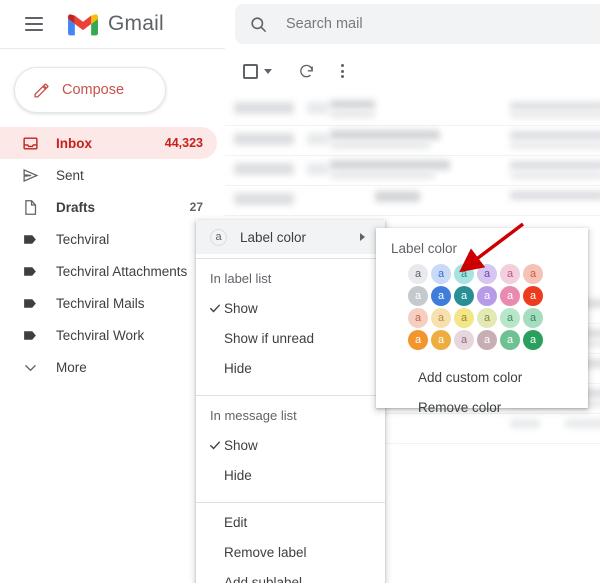 The image size is (600, 583). I want to click on sidebar-item-techviral-attachments: Techviral Attachments, so click(108, 271).